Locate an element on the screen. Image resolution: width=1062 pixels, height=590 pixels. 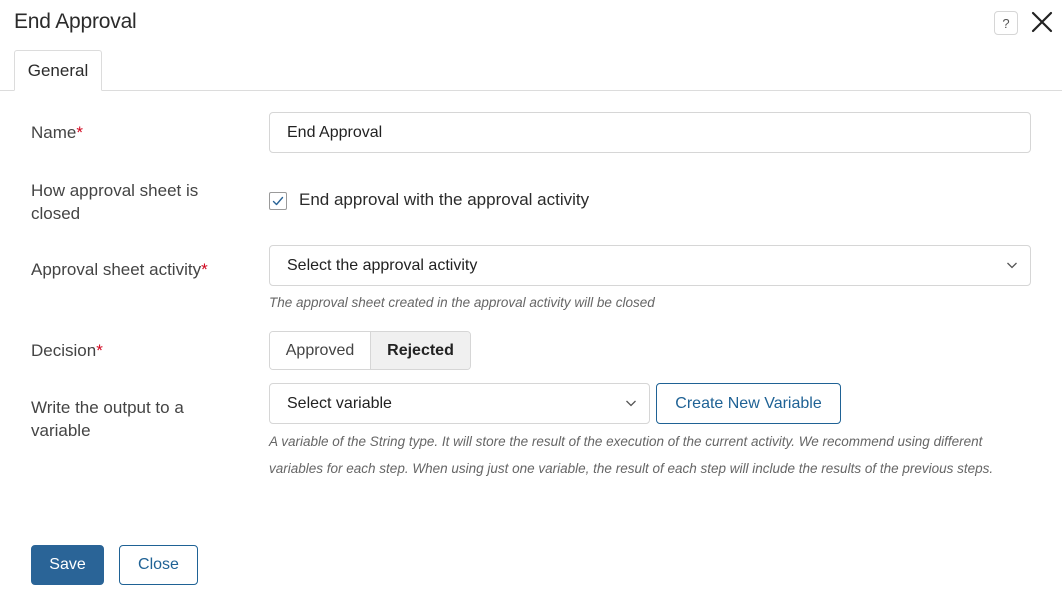
variable-select-value: Select variable is located at coordinates (339, 403).